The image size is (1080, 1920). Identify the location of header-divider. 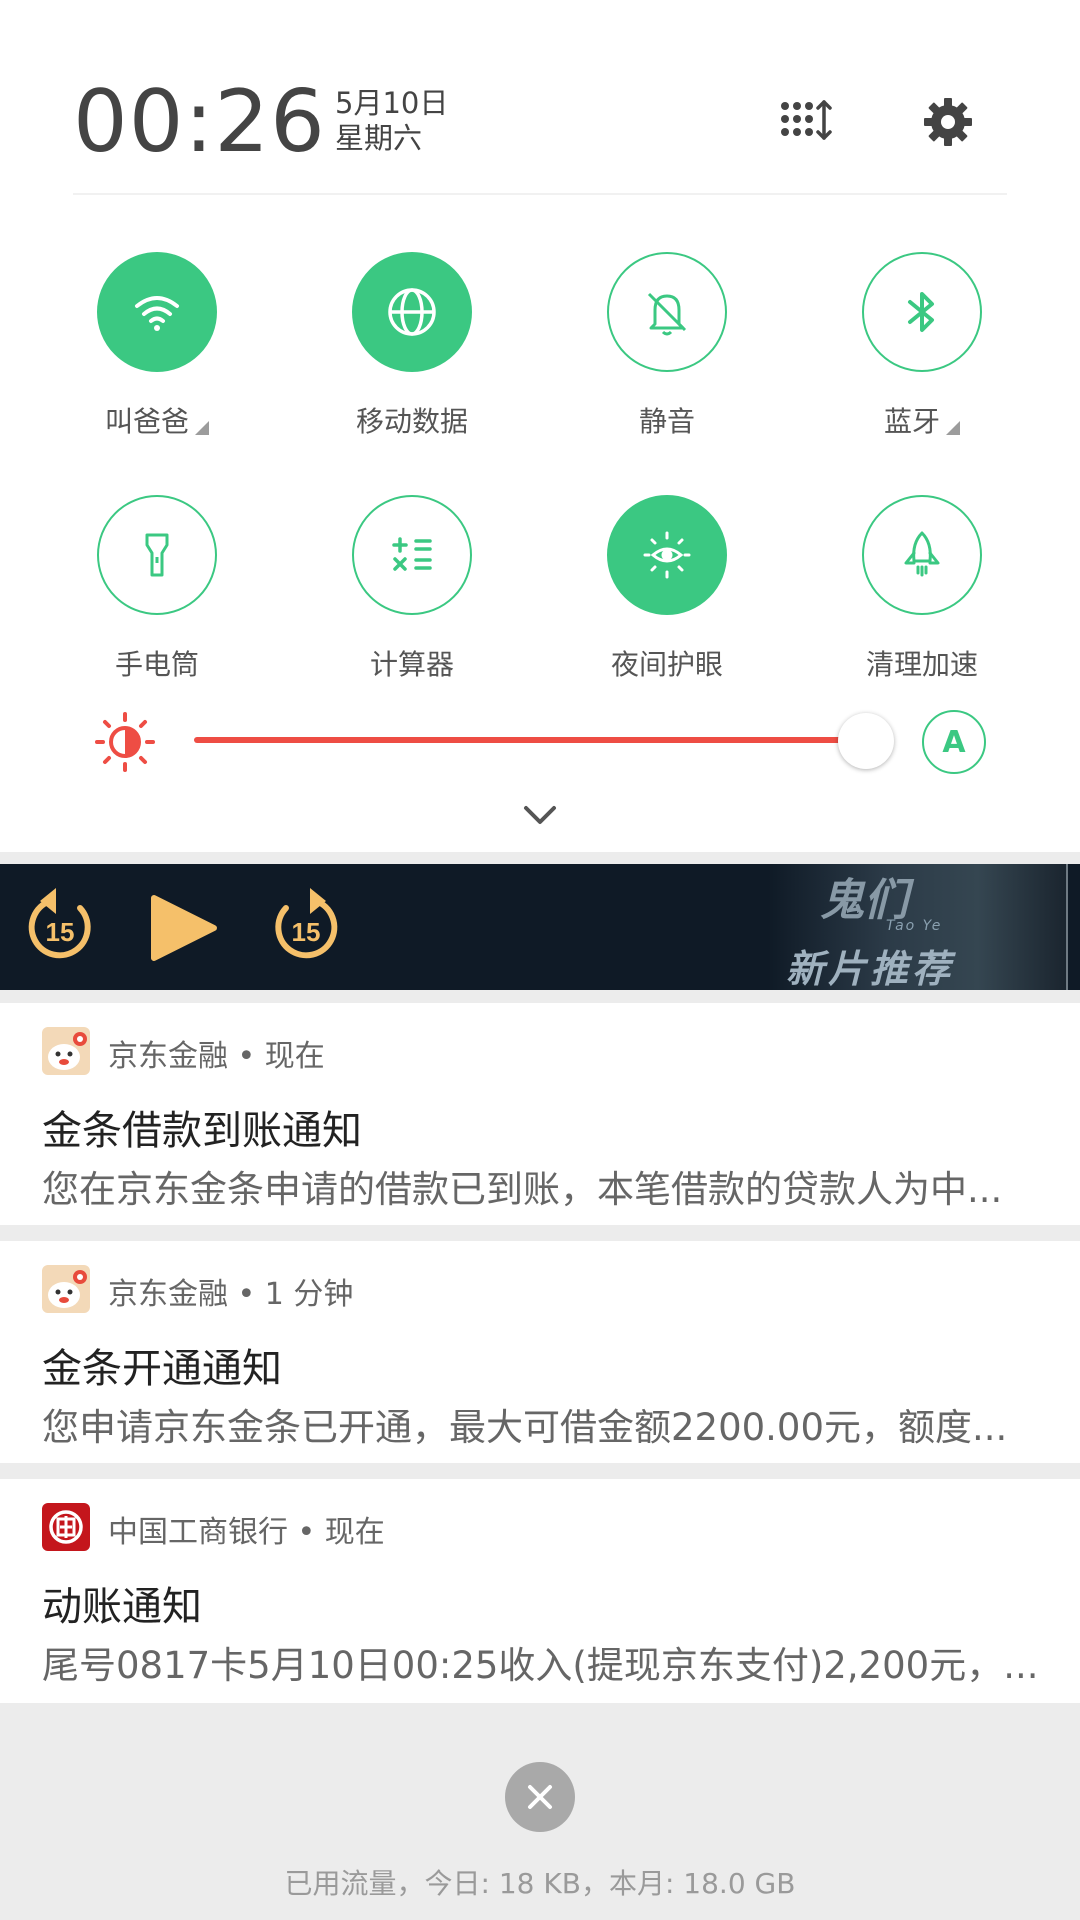
(540, 194).